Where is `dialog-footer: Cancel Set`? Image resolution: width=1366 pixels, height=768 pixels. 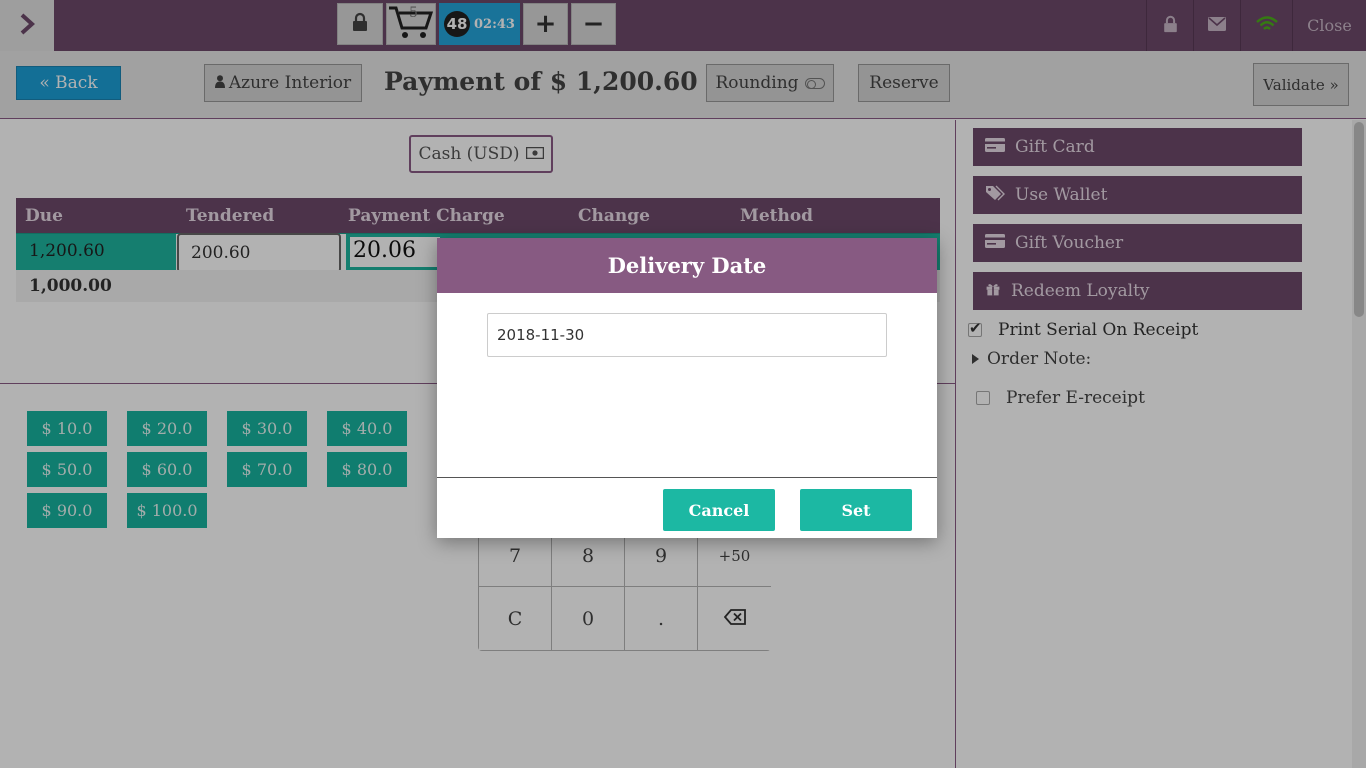 dialog-footer: Cancel Set is located at coordinates (687, 507).